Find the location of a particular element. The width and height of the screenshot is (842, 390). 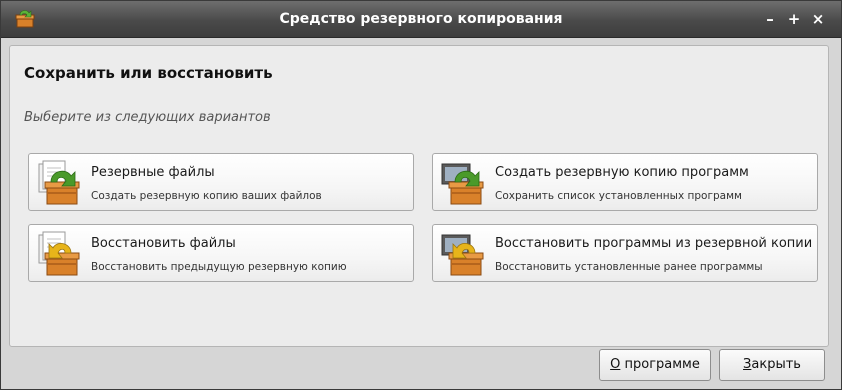

about-button: О программе is located at coordinates (655, 365).